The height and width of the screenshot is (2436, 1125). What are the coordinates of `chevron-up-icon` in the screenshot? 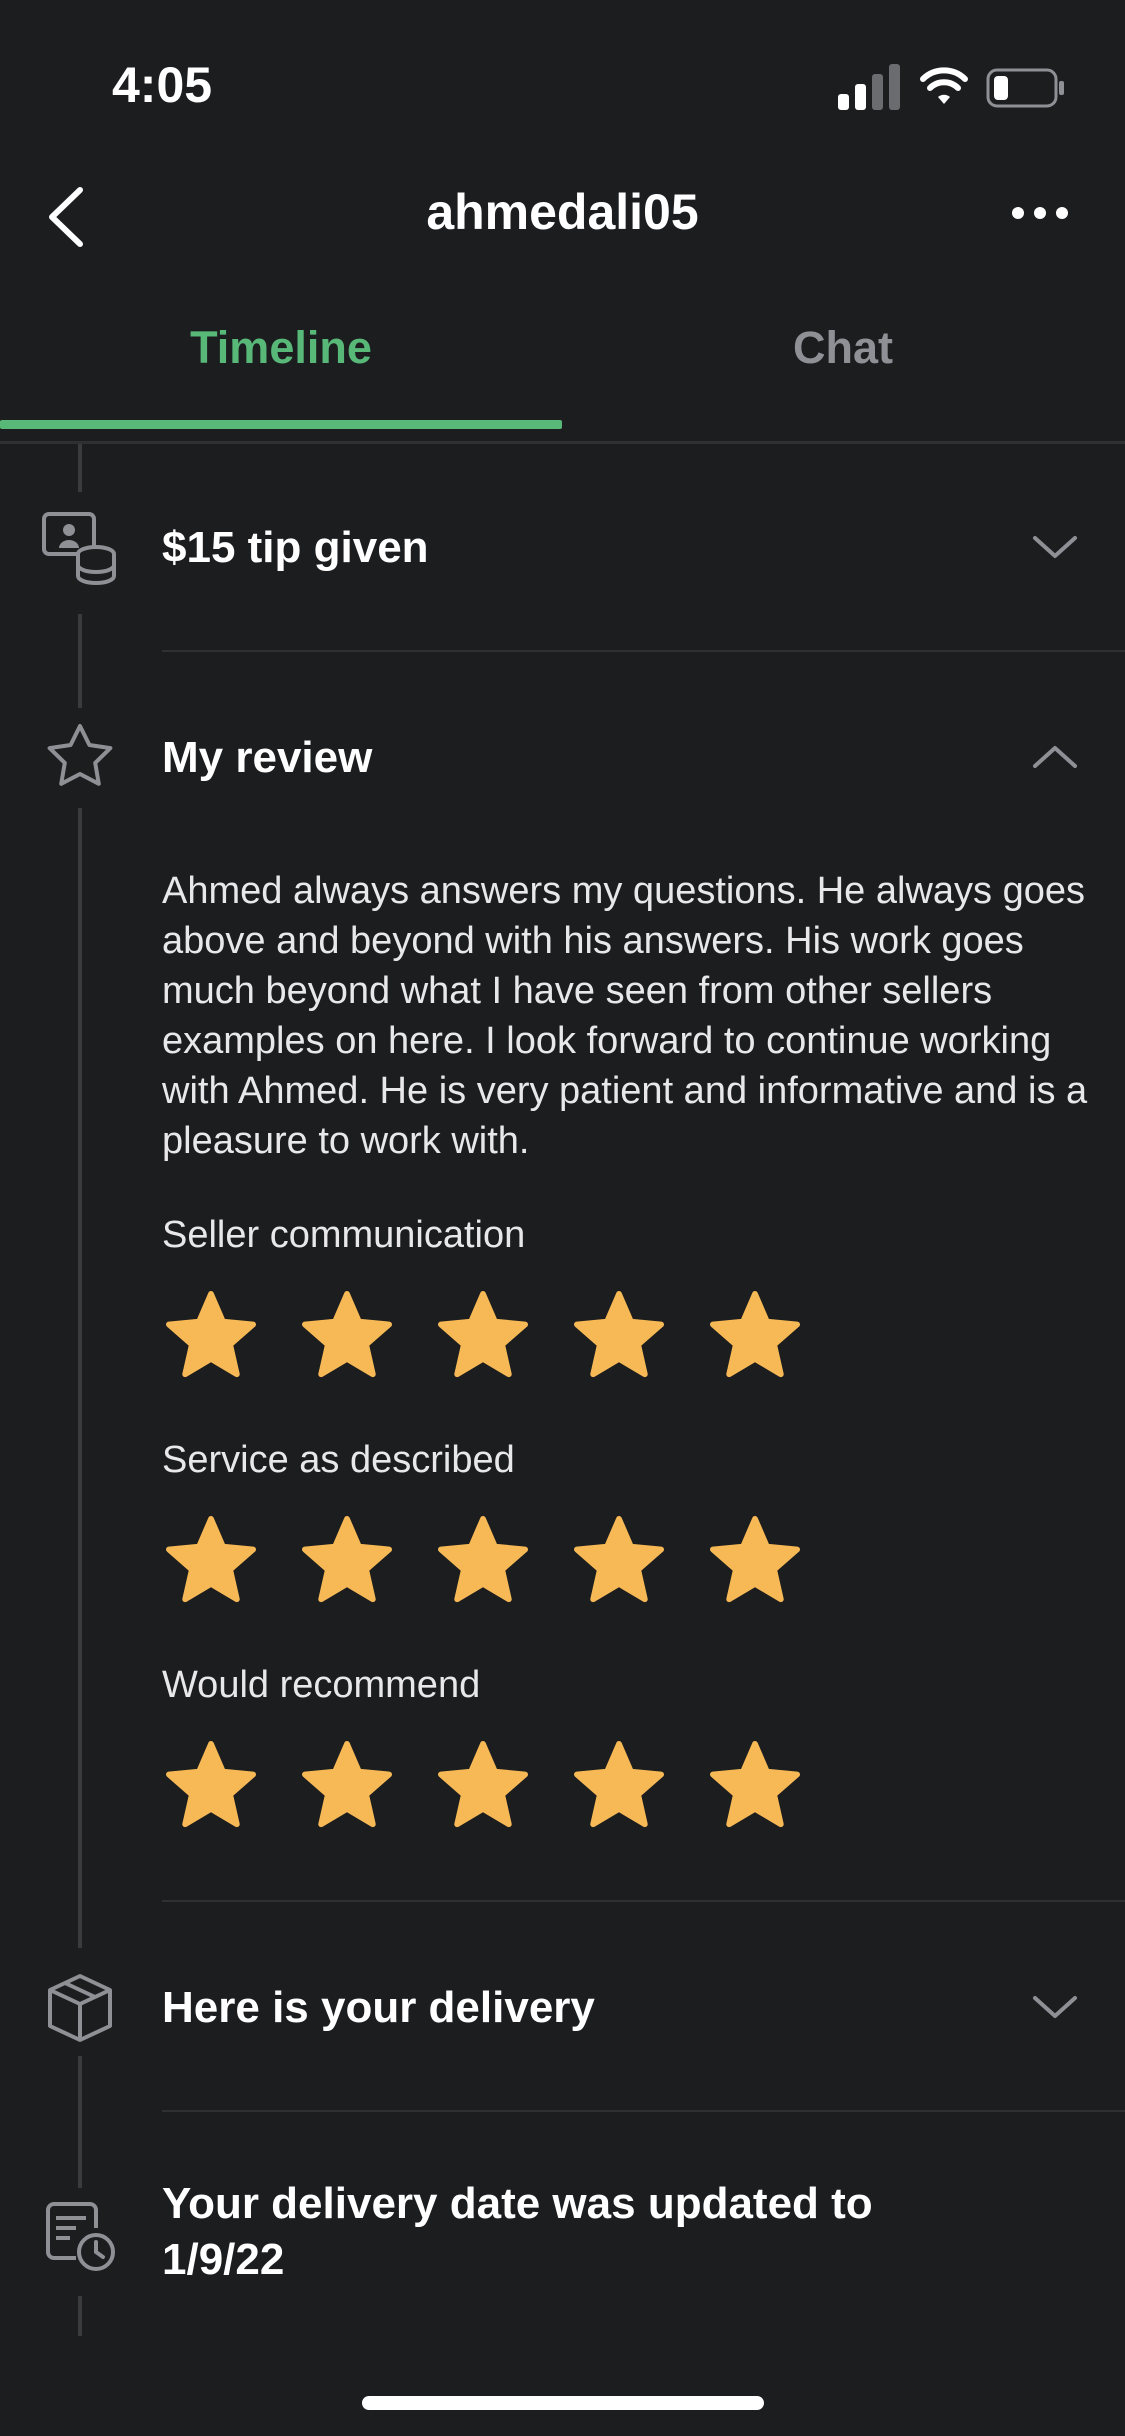 It's located at (1055, 757).